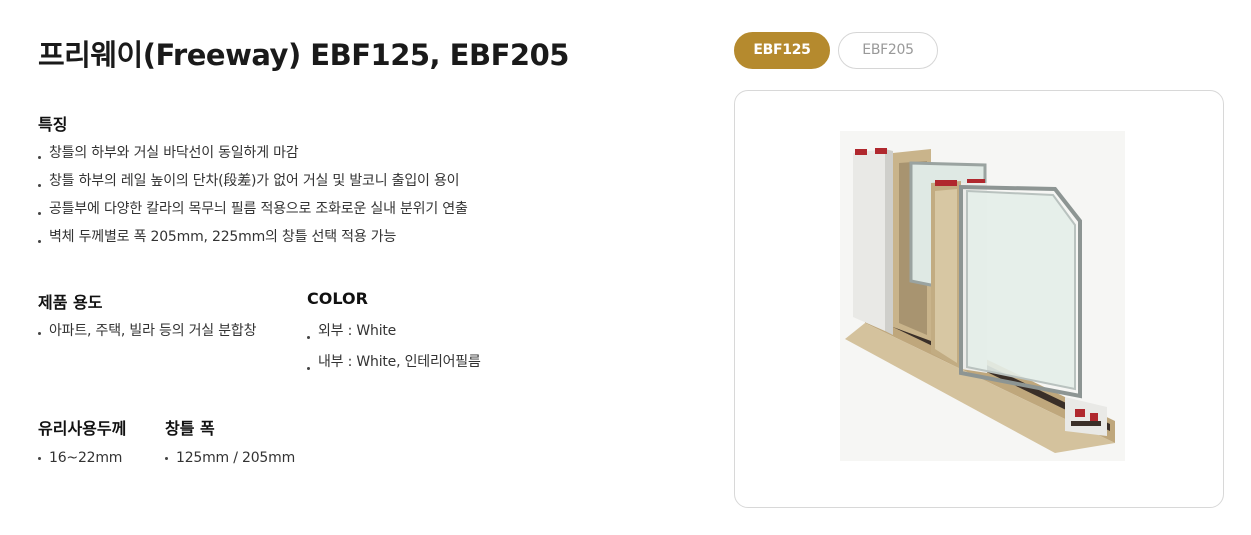 The height and width of the screenshot is (535, 1251). I want to click on usage-heading: 제품 용도, so click(70, 302).